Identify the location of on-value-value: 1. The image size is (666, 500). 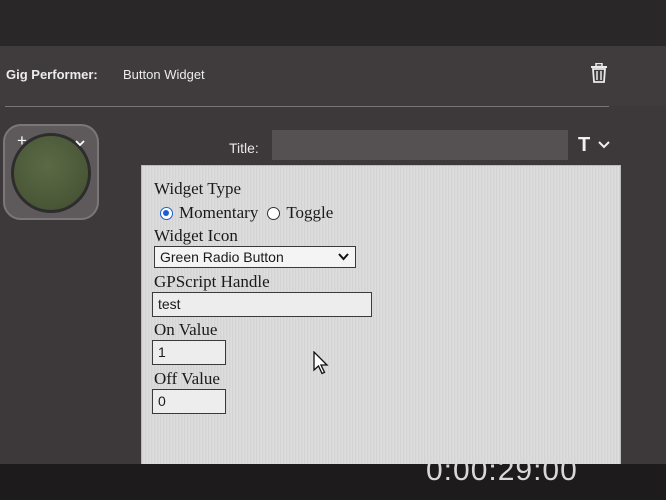
(162, 352).